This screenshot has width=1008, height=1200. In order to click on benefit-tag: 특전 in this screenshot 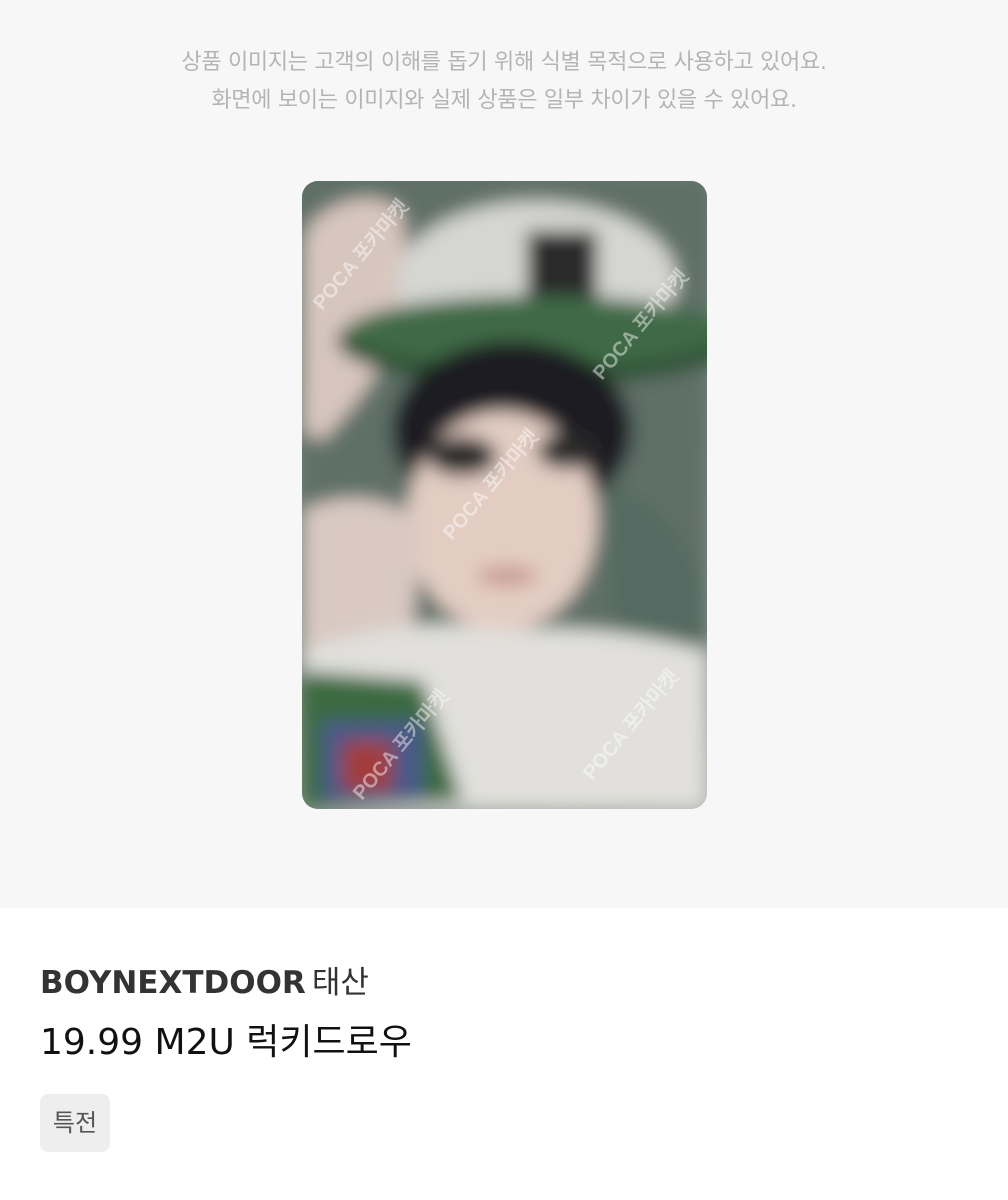, I will do `click(75, 1123)`.